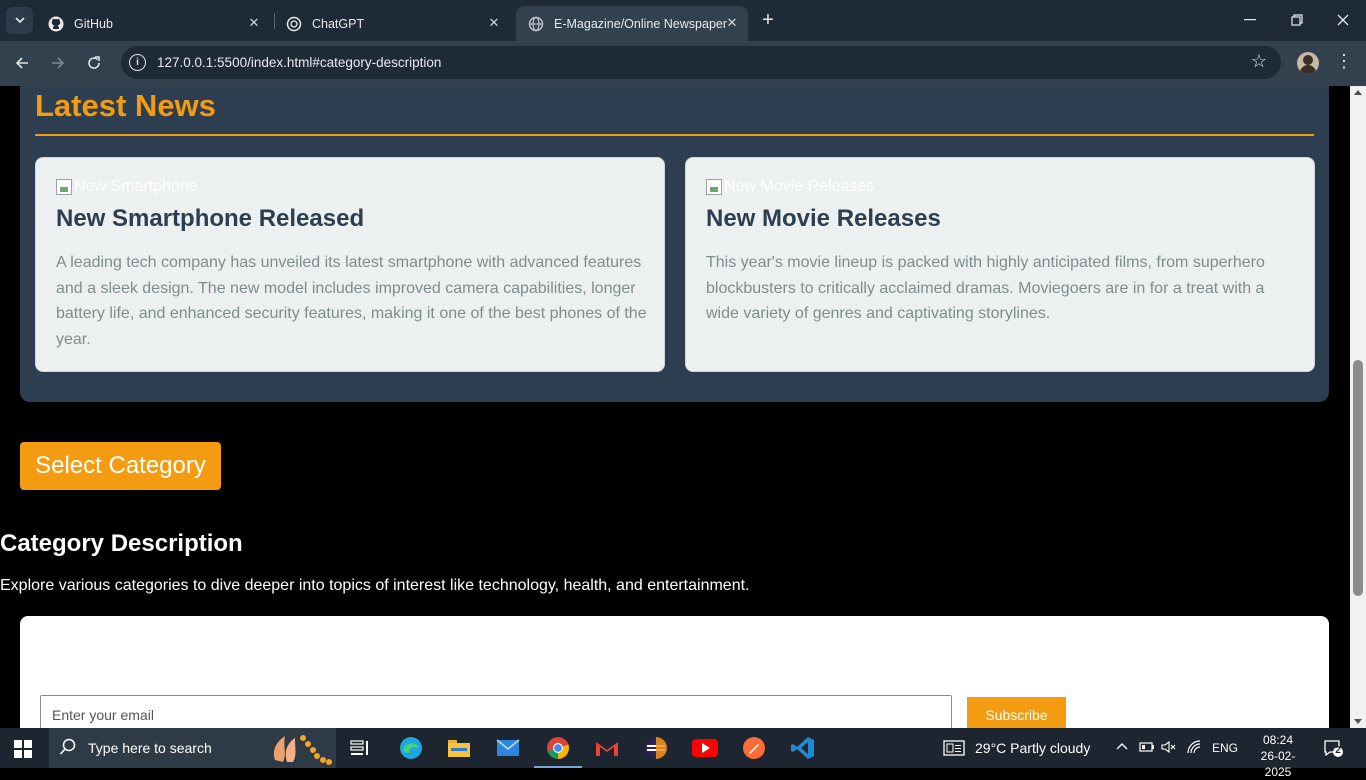 This screenshot has height=780, width=1366. I want to click on globe-icon, so click(536, 24).